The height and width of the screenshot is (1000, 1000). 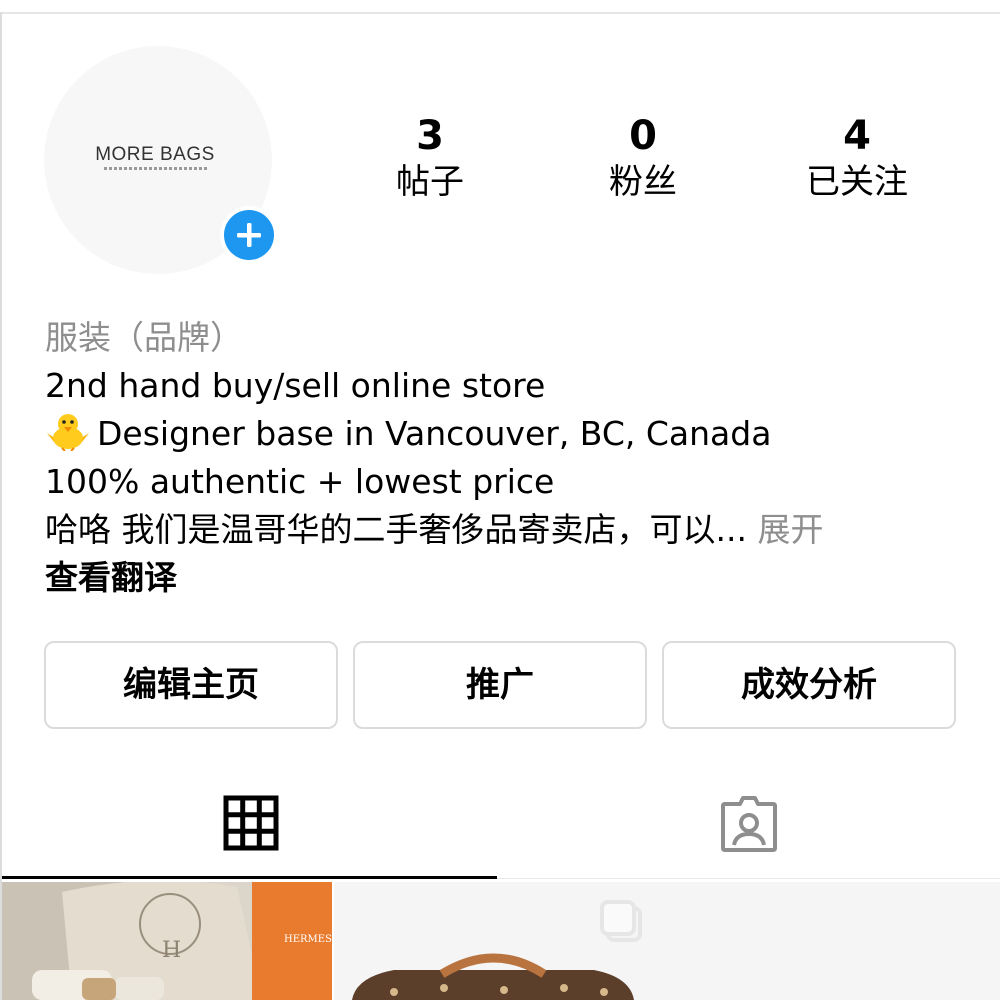 I want to click on post-image-shoes: H HERMES, so click(x=167, y=941).